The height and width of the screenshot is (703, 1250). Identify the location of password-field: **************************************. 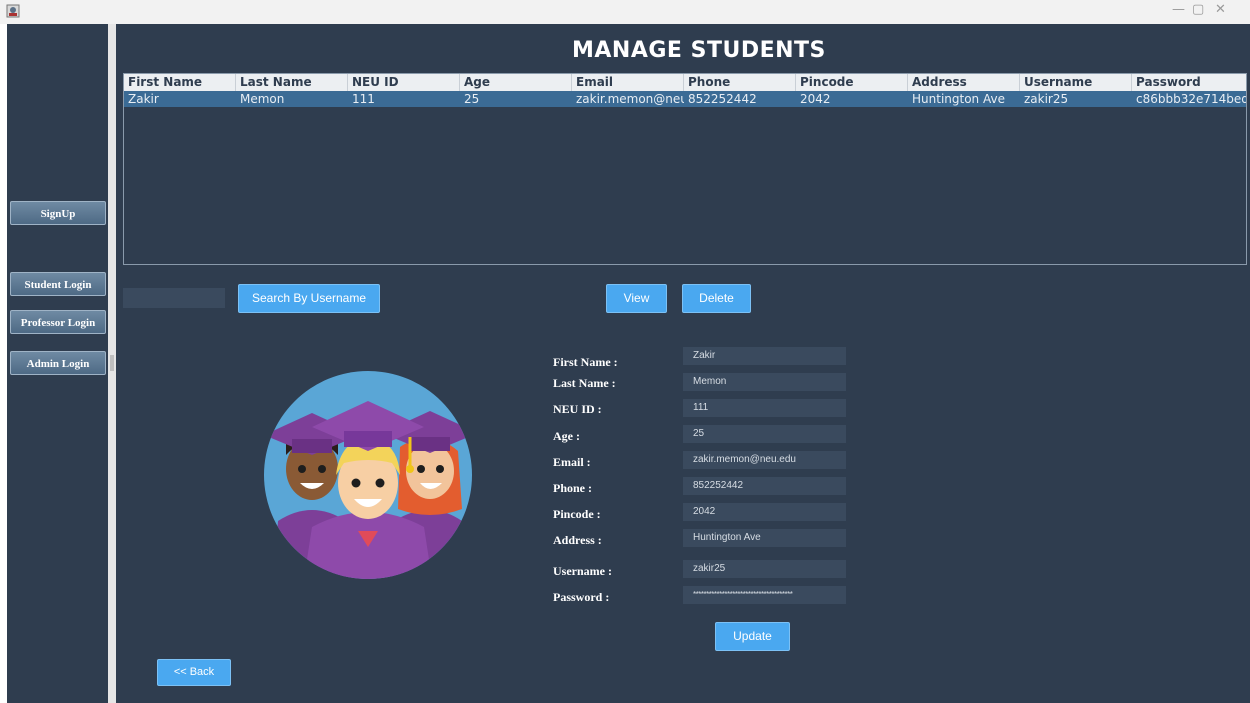
(764, 595).